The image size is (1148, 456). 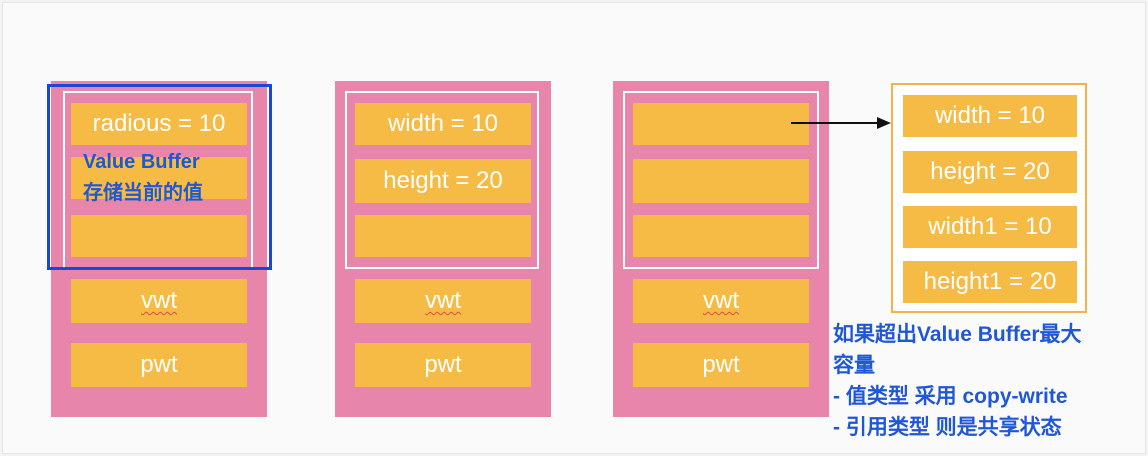 What do you see at coordinates (947, 427) in the screenshot?
I see `note-line: - 引用类型 则是共享状态` at bounding box center [947, 427].